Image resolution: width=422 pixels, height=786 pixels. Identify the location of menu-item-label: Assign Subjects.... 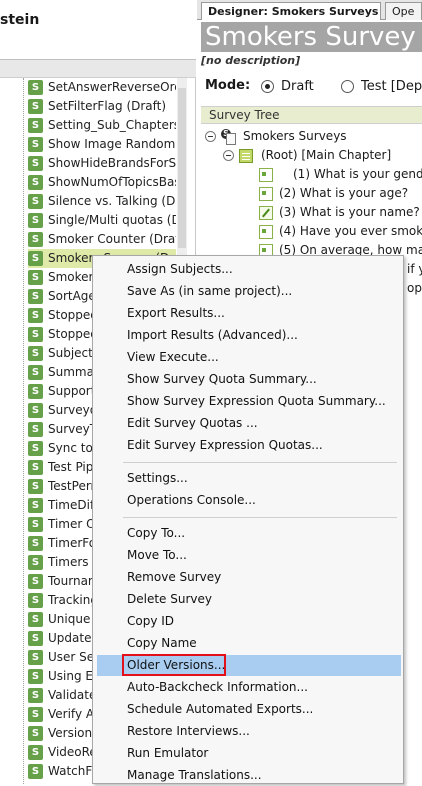
(180, 269).